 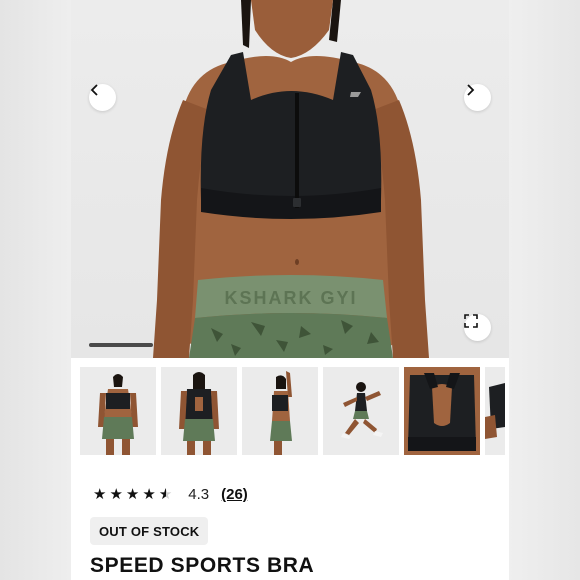 What do you see at coordinates (202, 565) in the screenshot?
I see `product-title: SPEED SPORTS BRA` at bounding box center [202, 565].